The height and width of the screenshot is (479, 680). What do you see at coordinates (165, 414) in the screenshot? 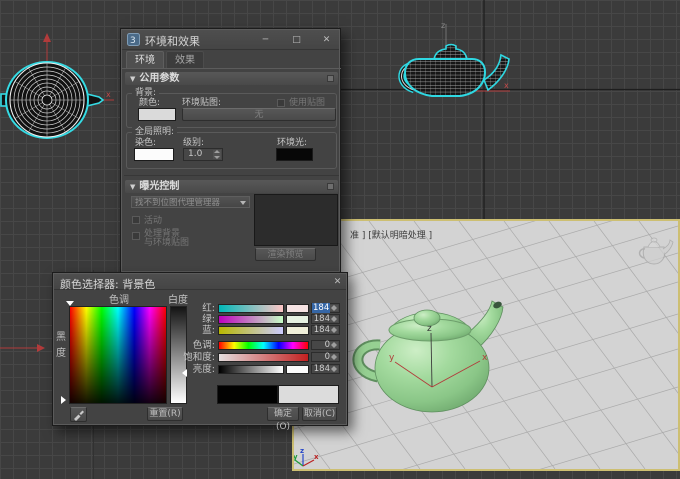
I see `reset-button: 重置(R)` at bounding box center [165, 414].